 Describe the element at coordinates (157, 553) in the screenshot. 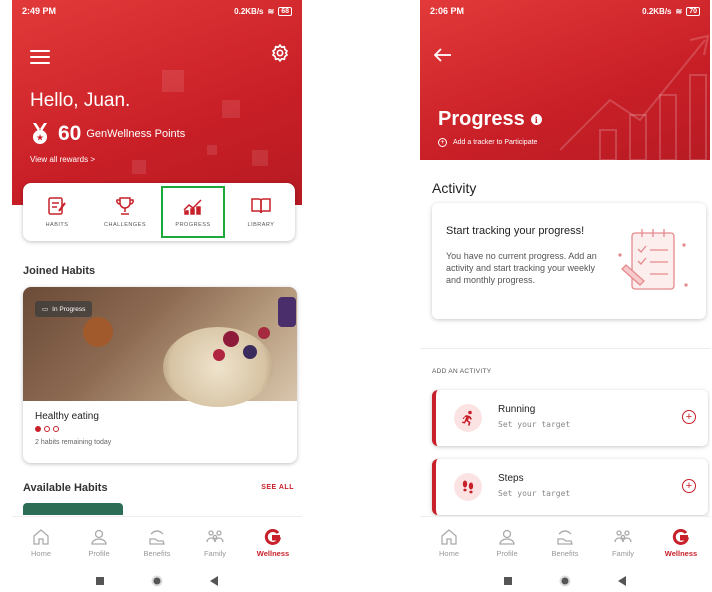

I see `nav-benefits-label: Benefits` at that location.